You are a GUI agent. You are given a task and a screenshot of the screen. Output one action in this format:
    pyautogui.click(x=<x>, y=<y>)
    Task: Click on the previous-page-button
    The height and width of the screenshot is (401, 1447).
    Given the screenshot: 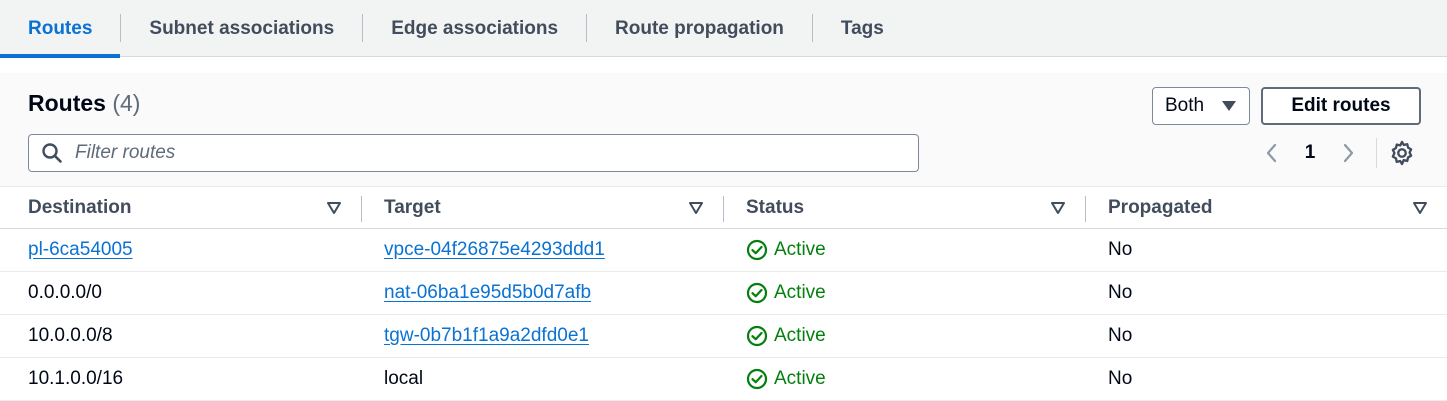 What is the action you would take?
    pyautogui.click(x=1272, y=153)
    